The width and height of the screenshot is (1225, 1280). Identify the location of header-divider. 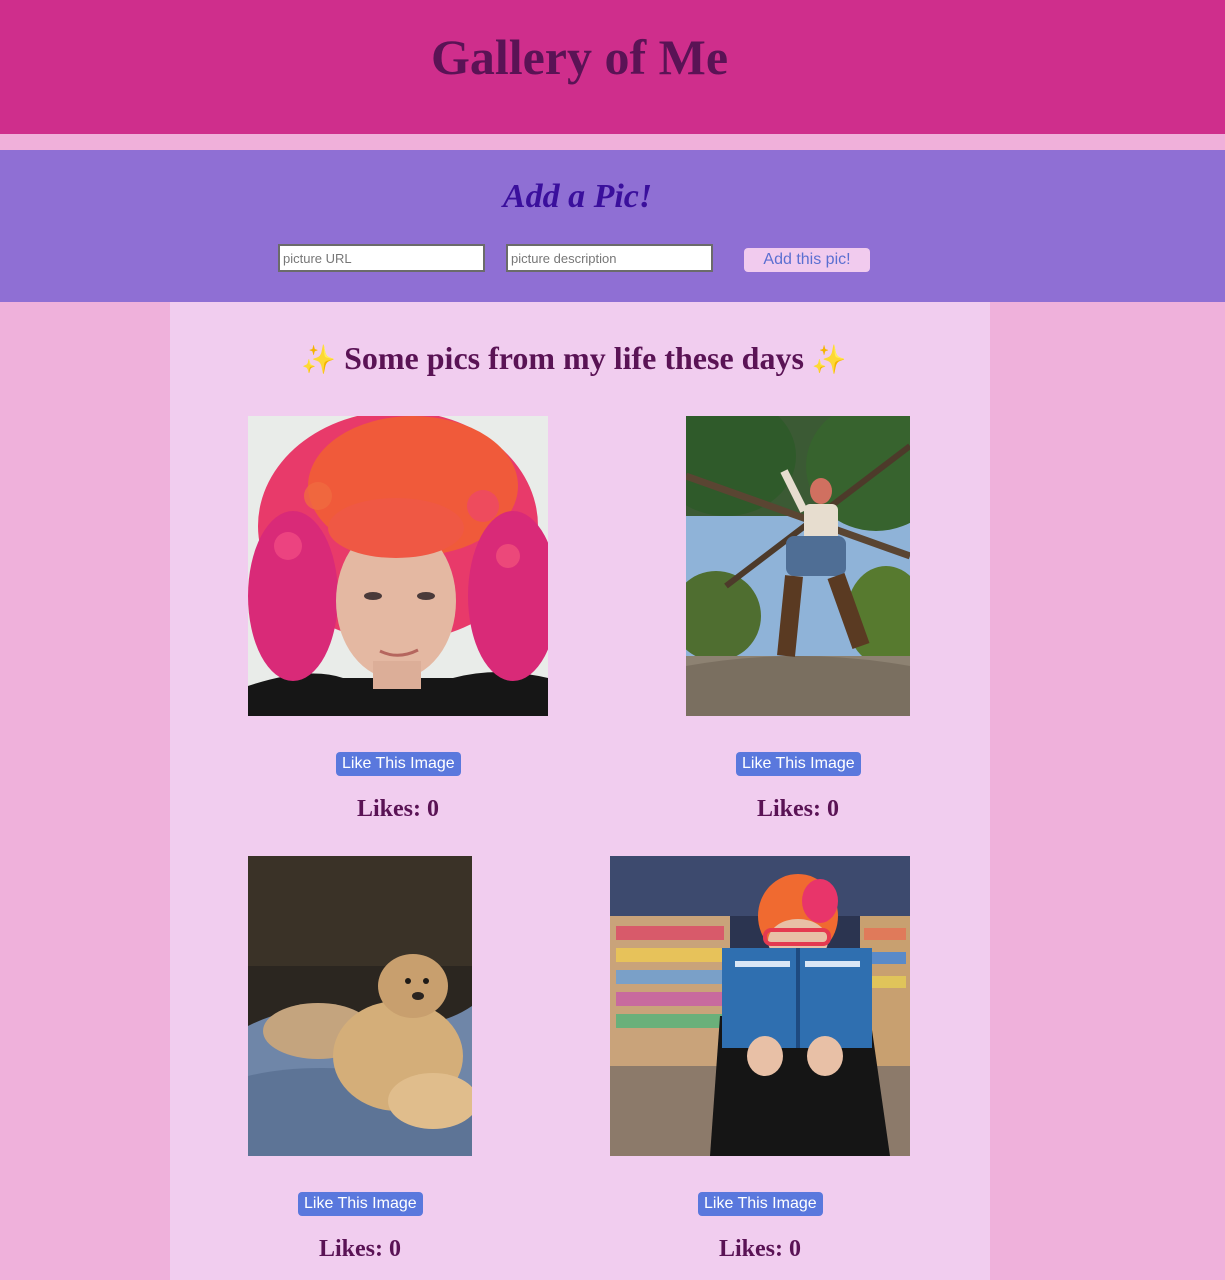
(612, 142).